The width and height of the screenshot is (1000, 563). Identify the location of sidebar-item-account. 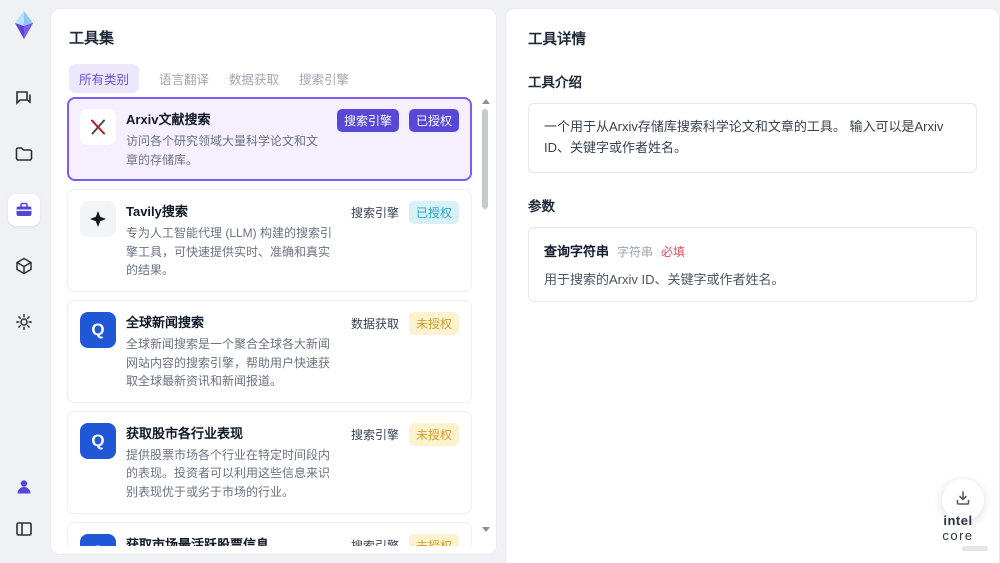
(24, 487).